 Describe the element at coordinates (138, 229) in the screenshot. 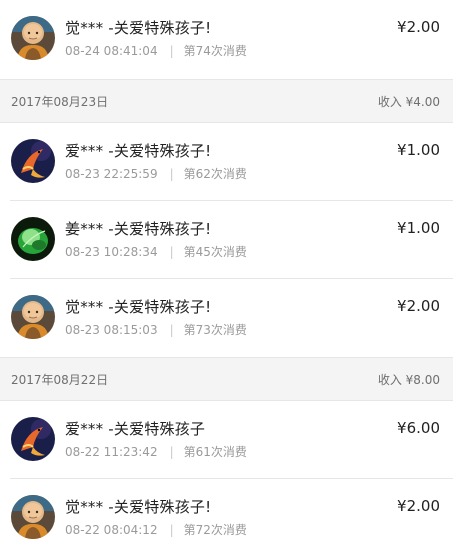

I see `transaction-title: 姜*** -关爱特殊孩子!` at that location.